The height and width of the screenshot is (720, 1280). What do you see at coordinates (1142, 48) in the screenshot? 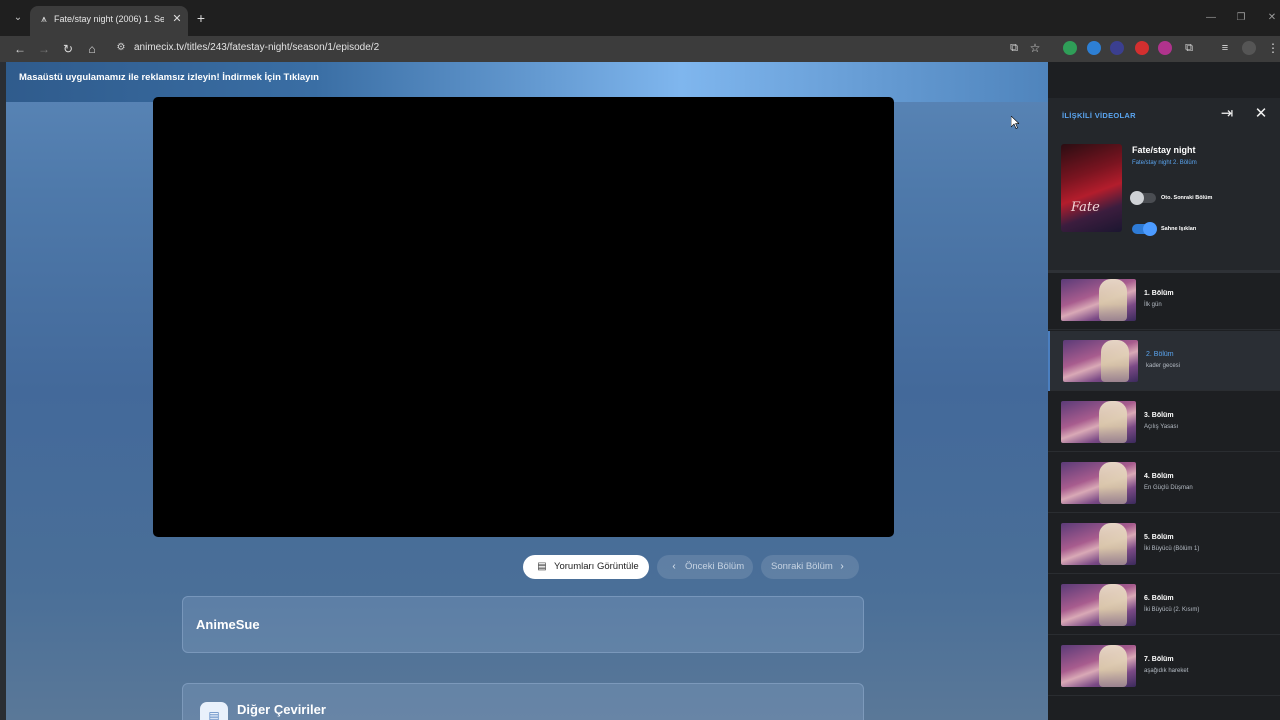
I see `extension-red-icon` at bounding box center [1142, 48].